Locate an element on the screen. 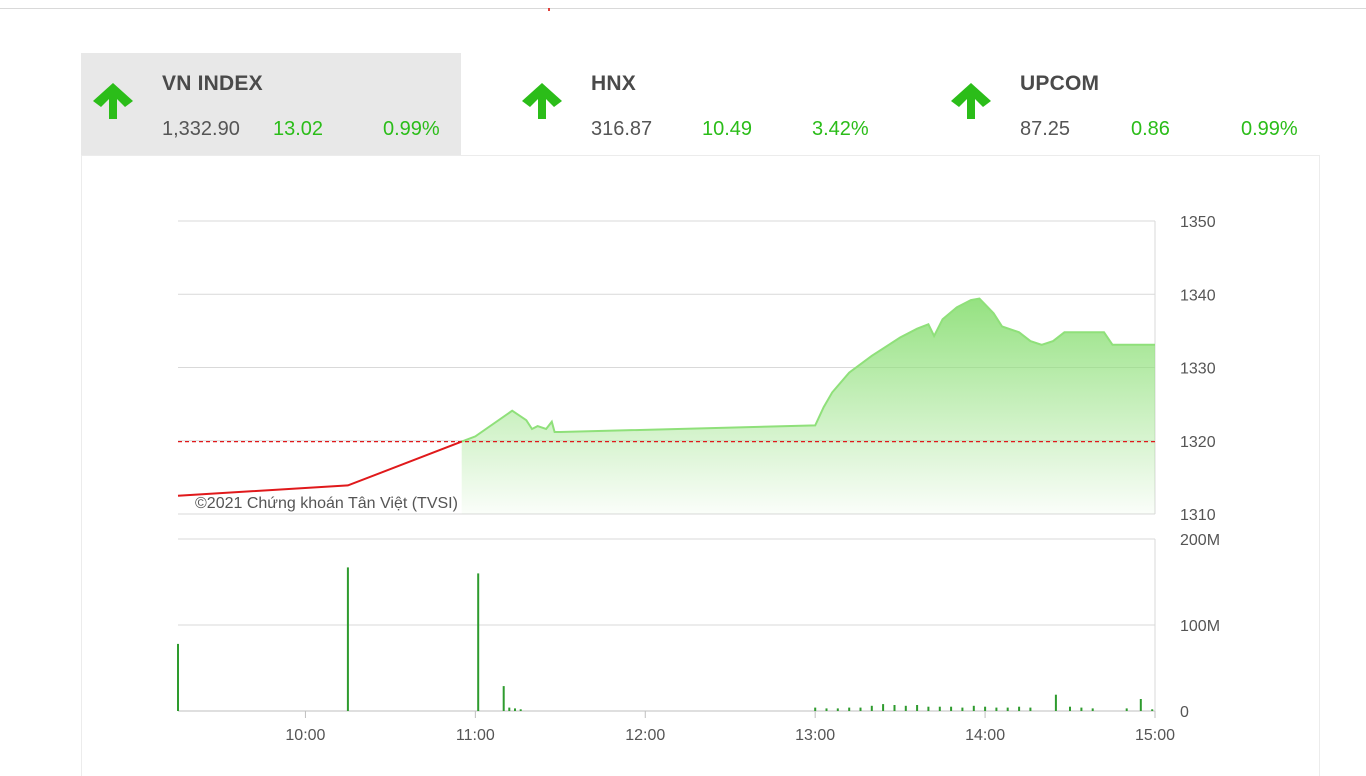  time-tick-label: 13:00 is located at coordinates (815, 735).